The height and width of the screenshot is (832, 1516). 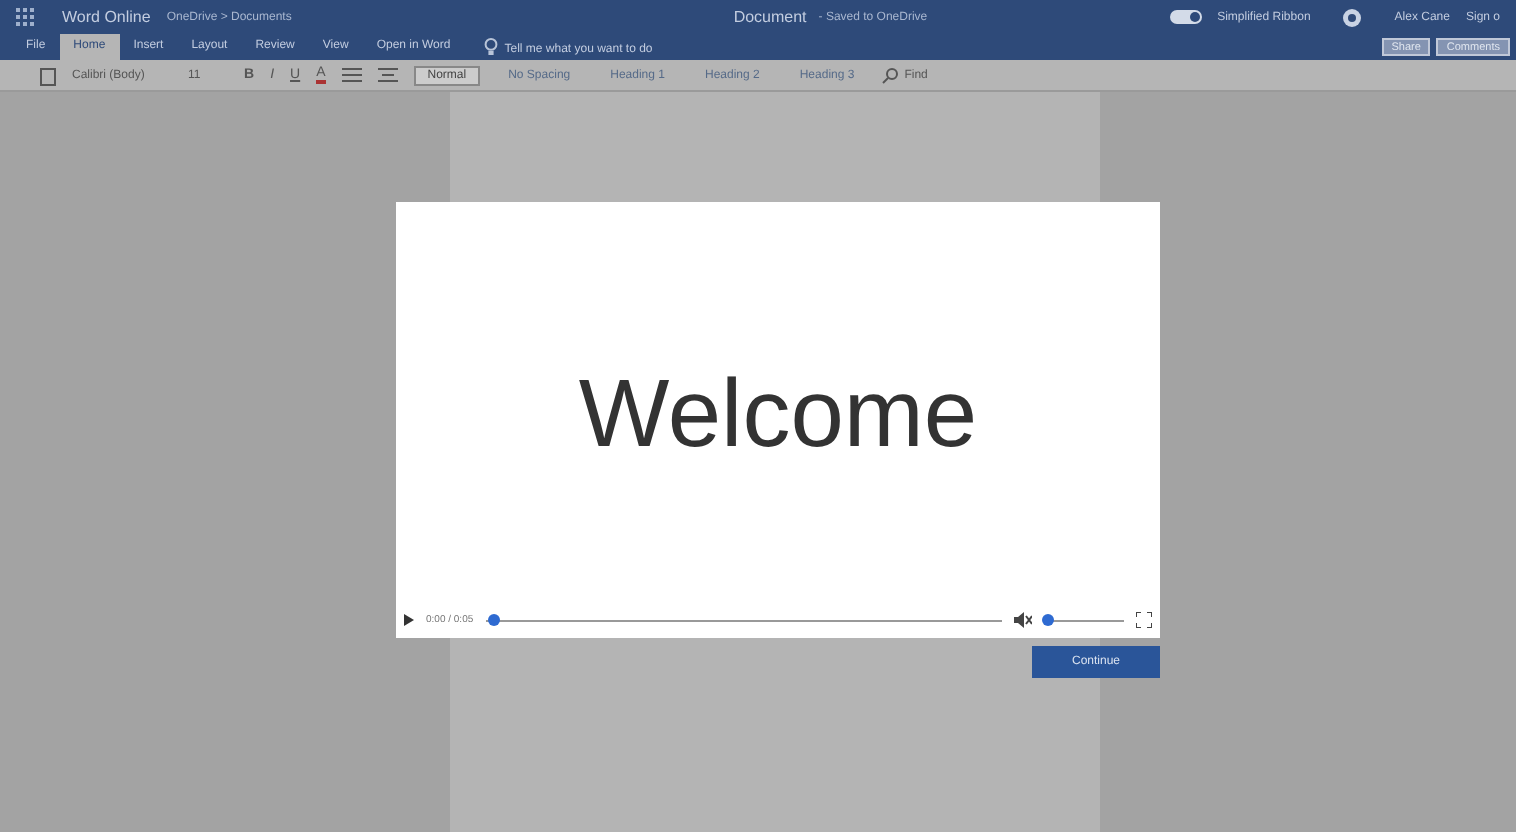 What do you see at coordinates (491, 47) in the screenshot?
I see `lightbulb-icon` at bounding box center [491, 47].